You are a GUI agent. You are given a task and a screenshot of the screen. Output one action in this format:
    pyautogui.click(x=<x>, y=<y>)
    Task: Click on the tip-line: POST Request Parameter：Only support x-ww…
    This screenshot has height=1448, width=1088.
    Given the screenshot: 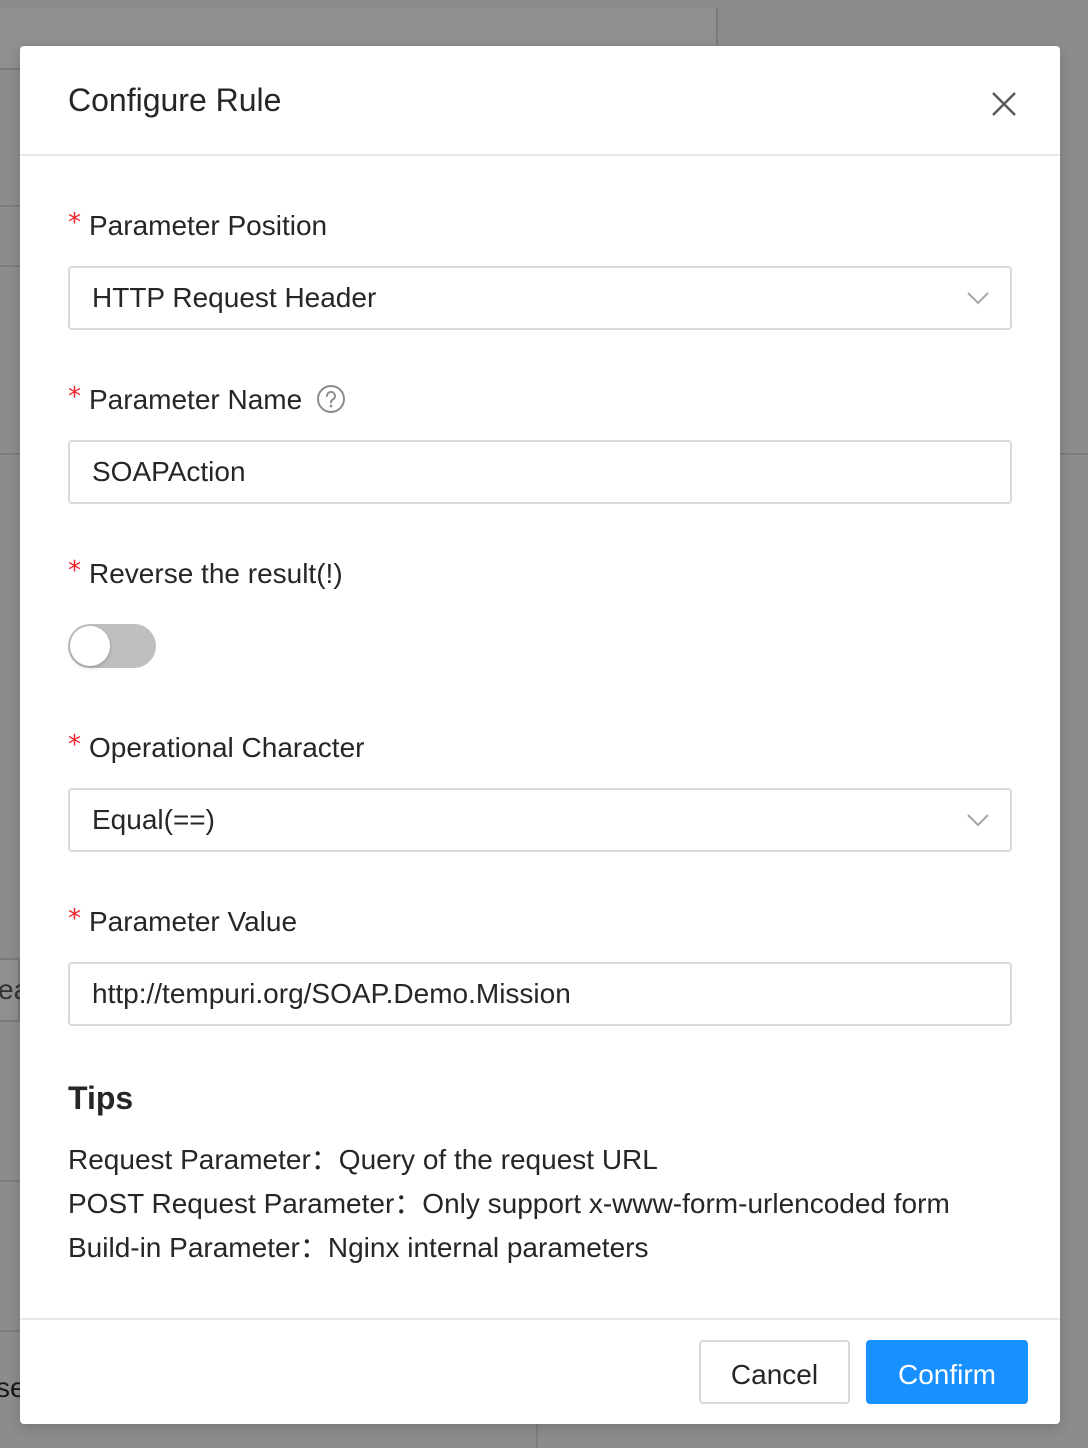 What is the action you would take?
    pyautogui.click(x=509, y=1203)
    